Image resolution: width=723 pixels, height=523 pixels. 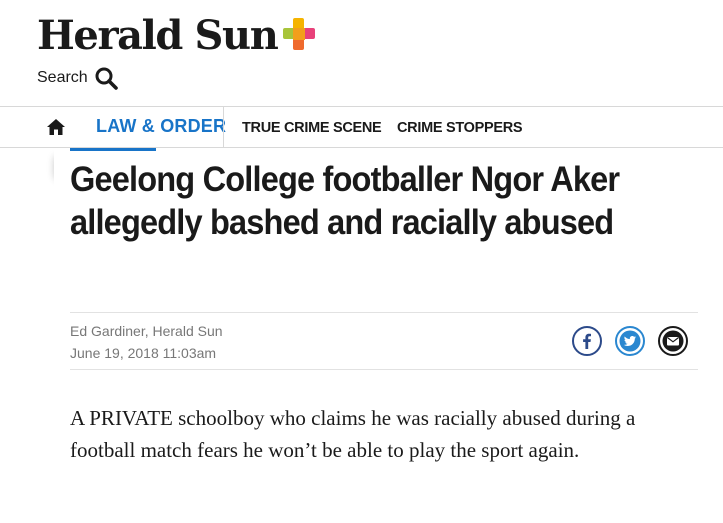 I want to click on search-icon, so click(x=106, y=78).